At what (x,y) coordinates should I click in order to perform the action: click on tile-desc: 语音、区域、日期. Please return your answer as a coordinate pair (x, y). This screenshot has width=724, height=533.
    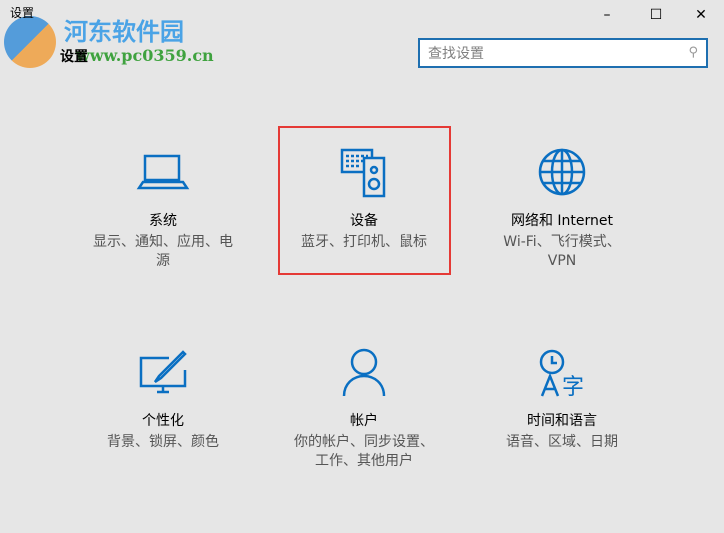
    Looking at the image, I should click on (562, 442).